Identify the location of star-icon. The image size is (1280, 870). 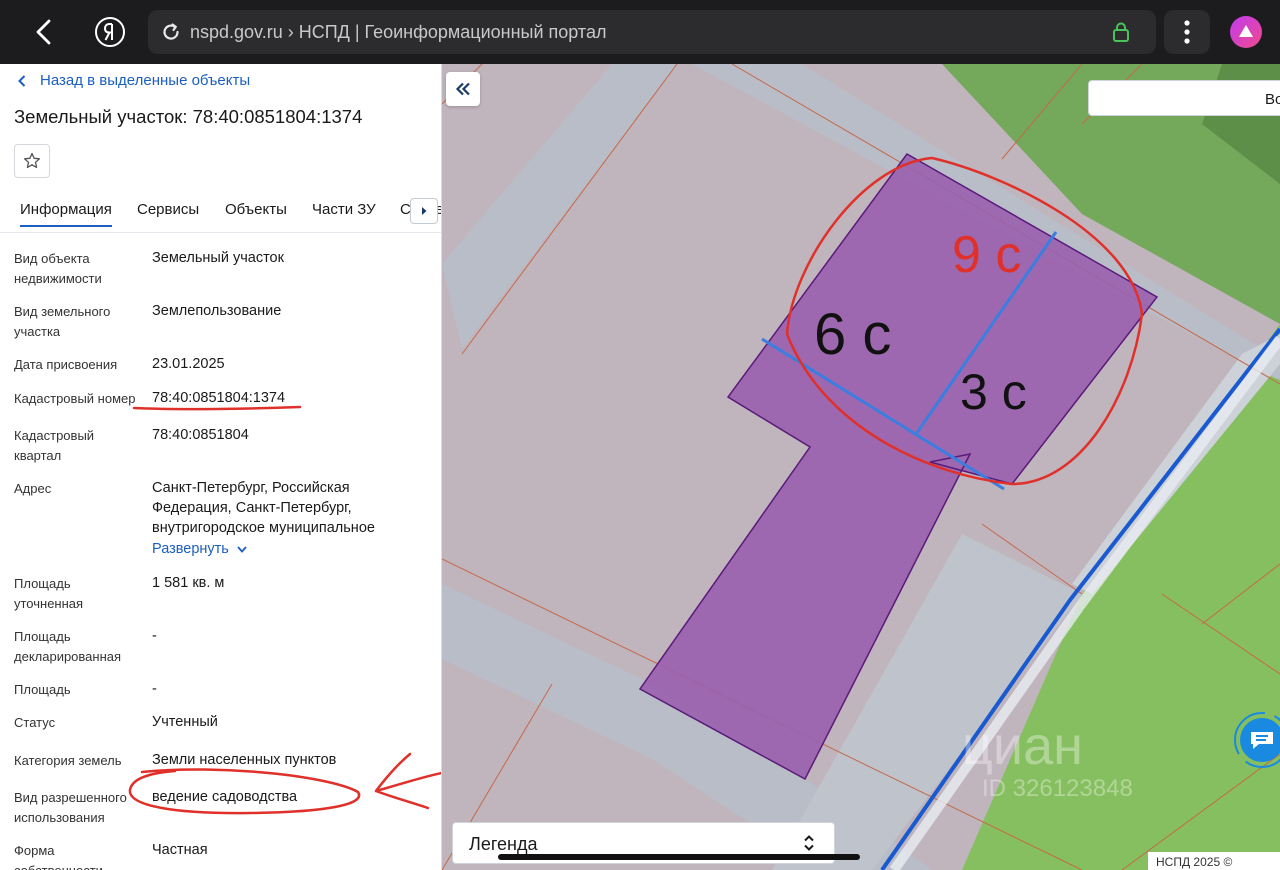
(32, 160).